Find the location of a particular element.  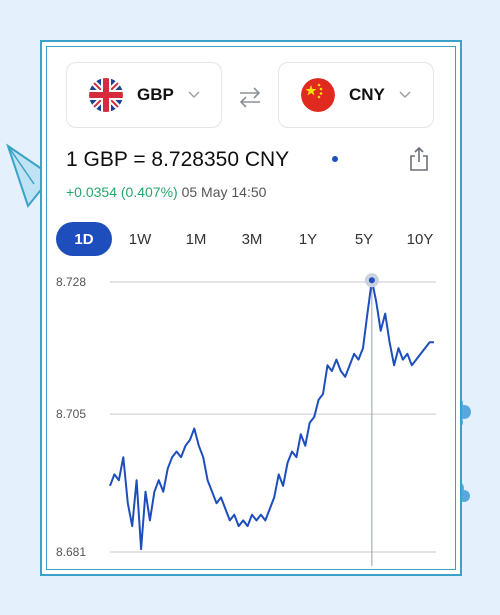

y-tick-label: 8.728 is located at coordinates (71, 282).